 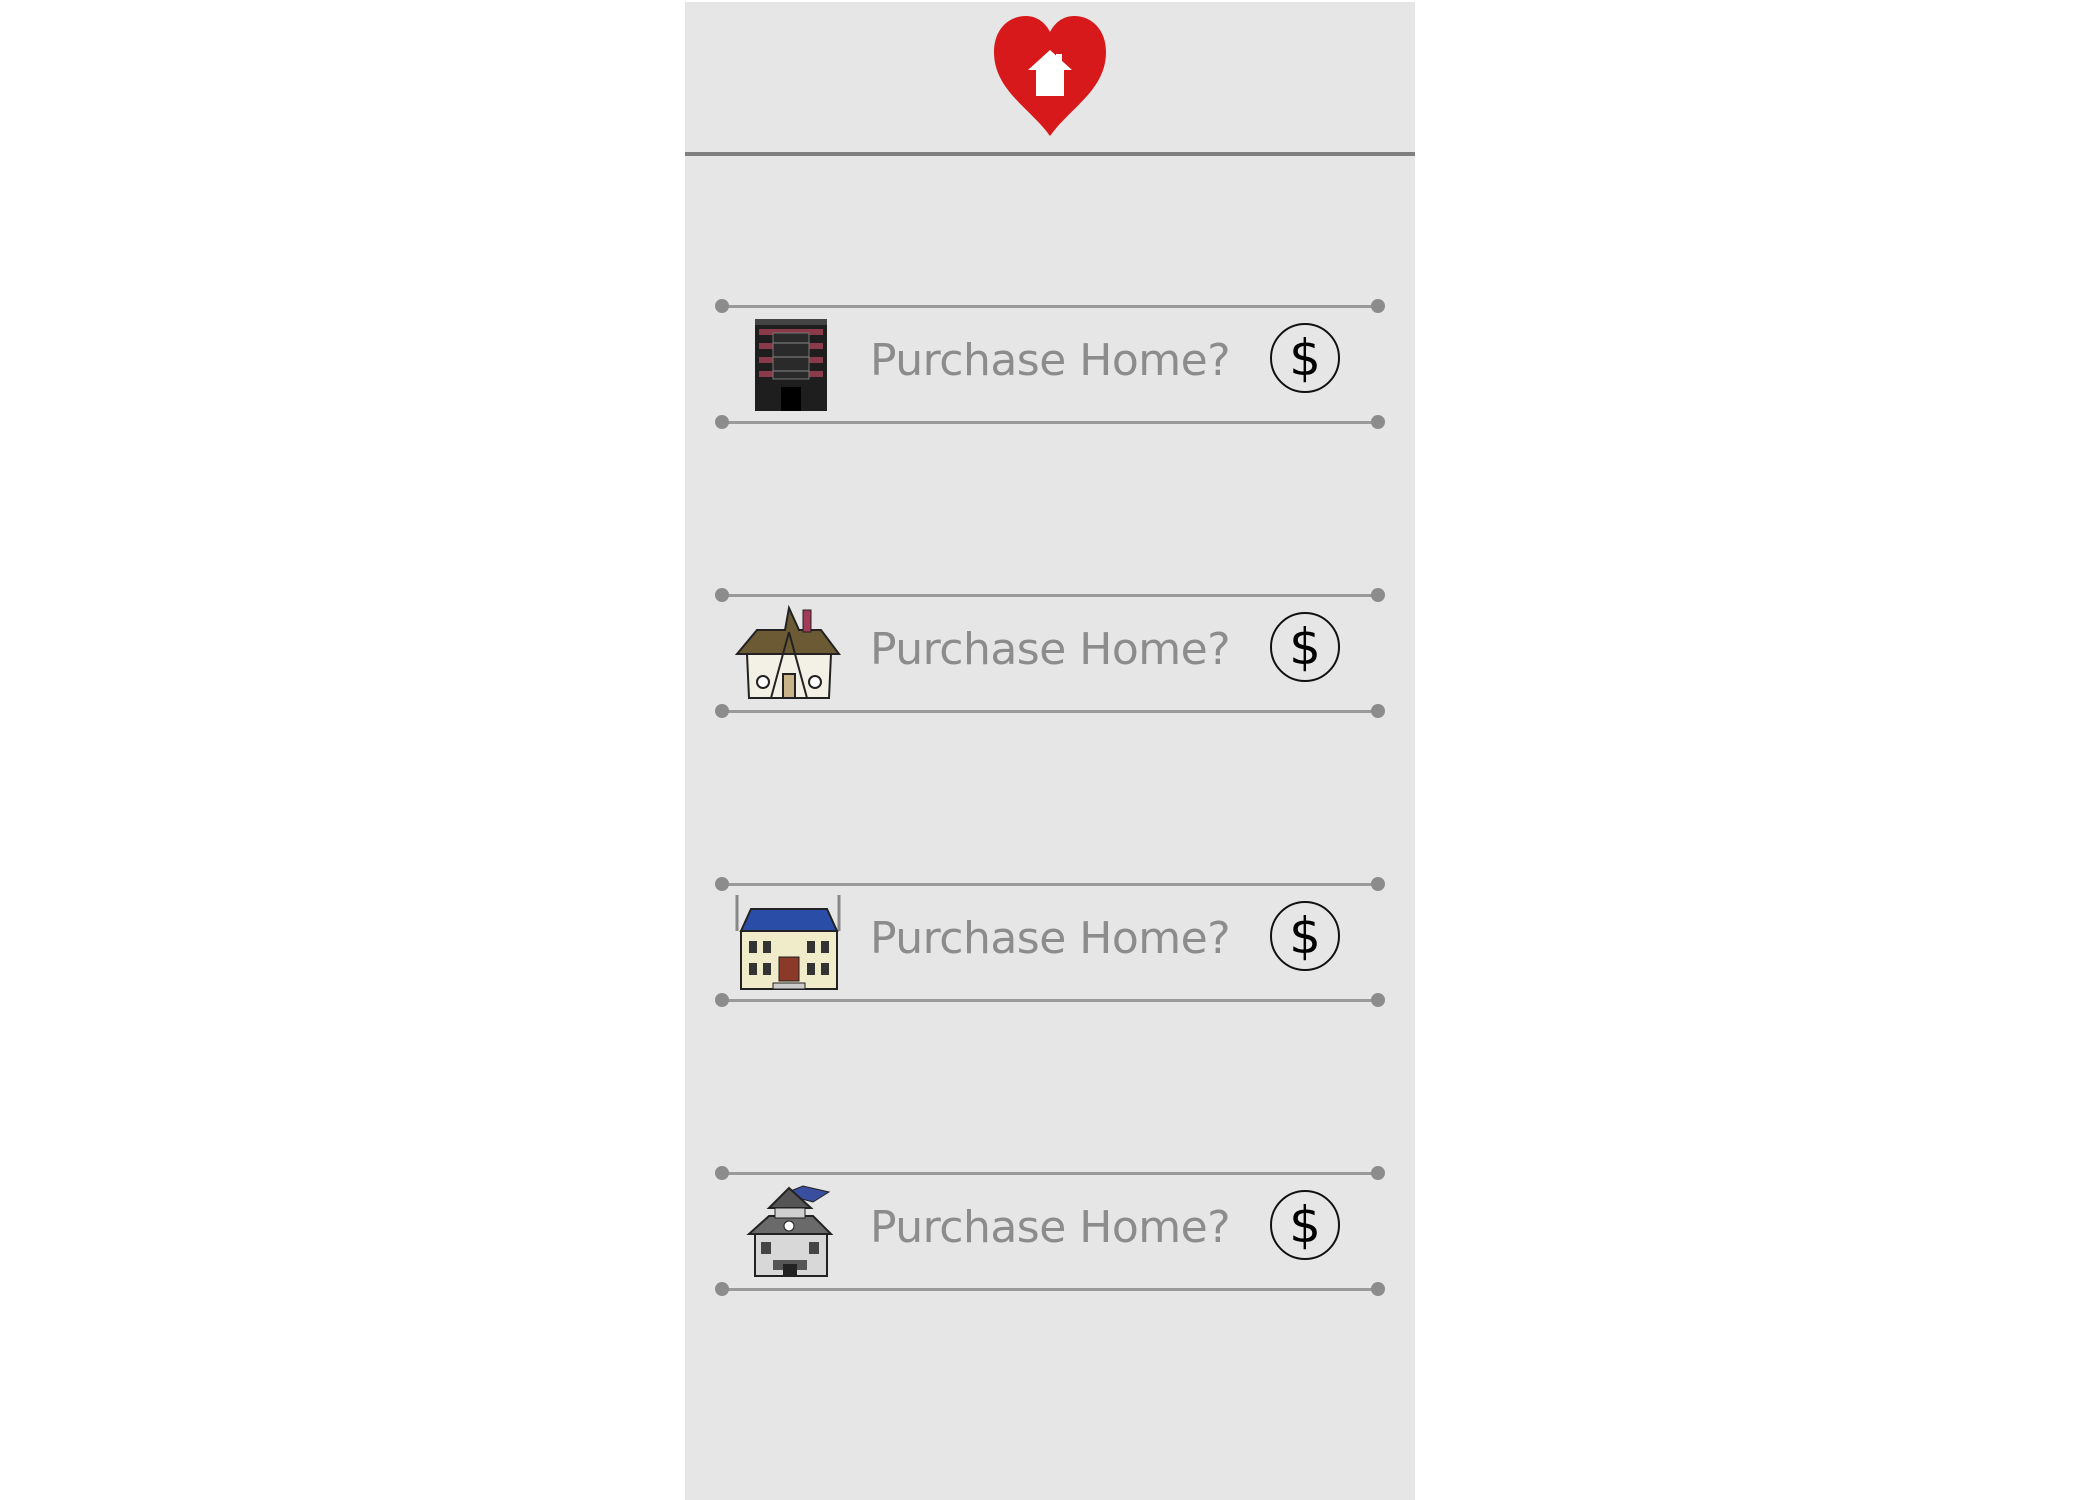 What do you see at coordinates (788, 942) in the screenshot?
I see `mansion-icon` at bounding box center [788, 942].